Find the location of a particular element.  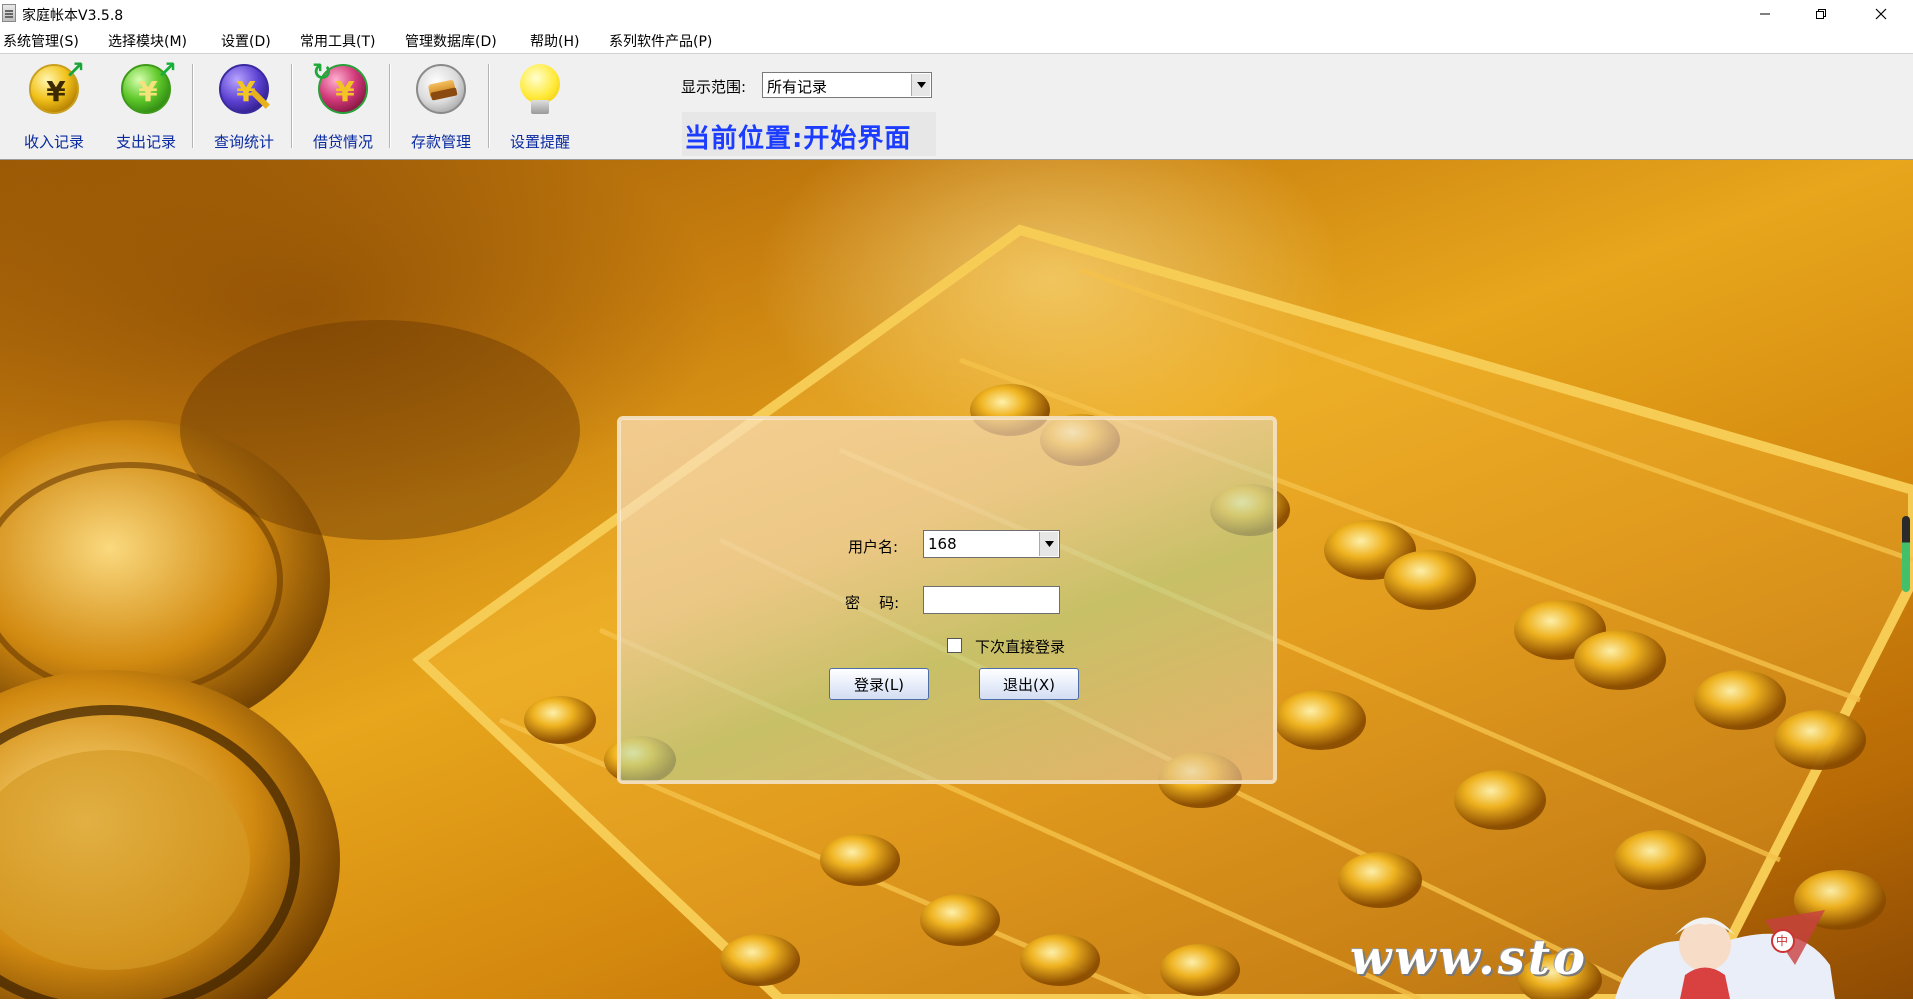

window-title: 家庭帐本V3.5.8 is located at coordinates (73, 16).